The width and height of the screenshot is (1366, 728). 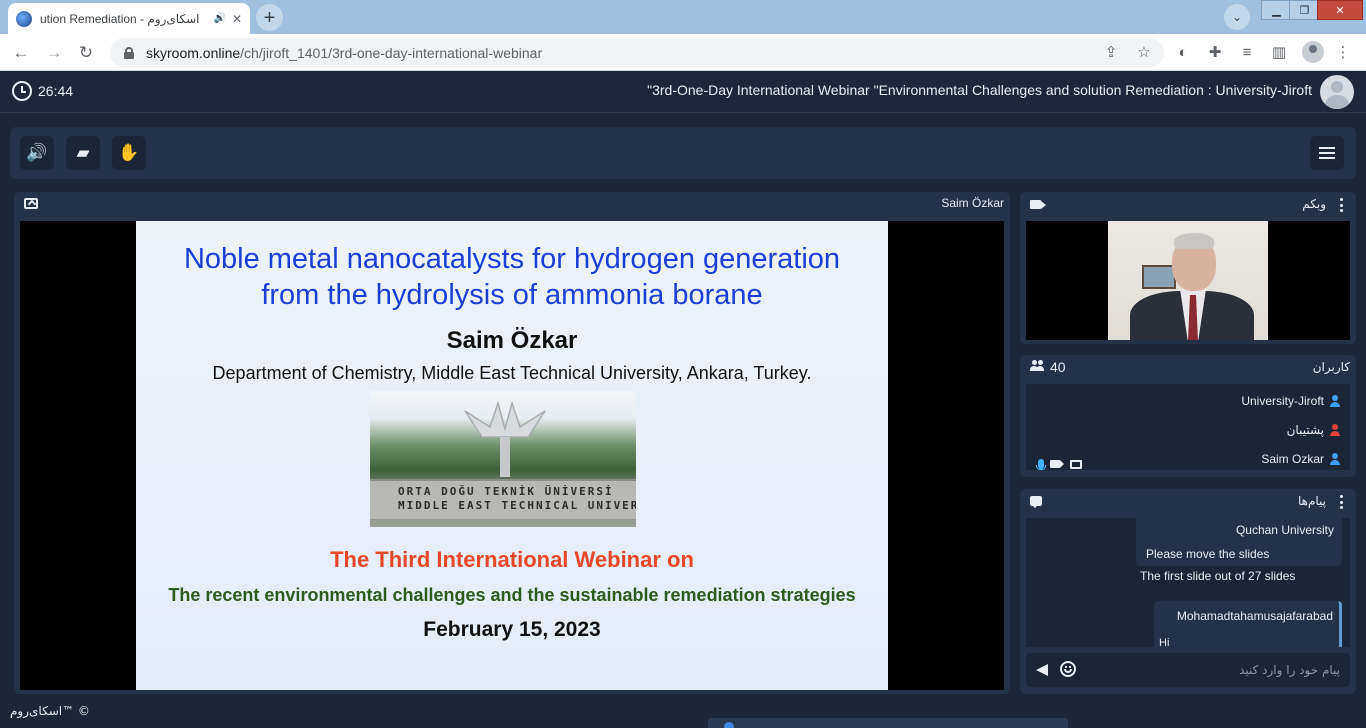 What do you see at coordinates (1042, 670) in the screenshot?
I see `send-icon` at bounding box center [1042, 670].